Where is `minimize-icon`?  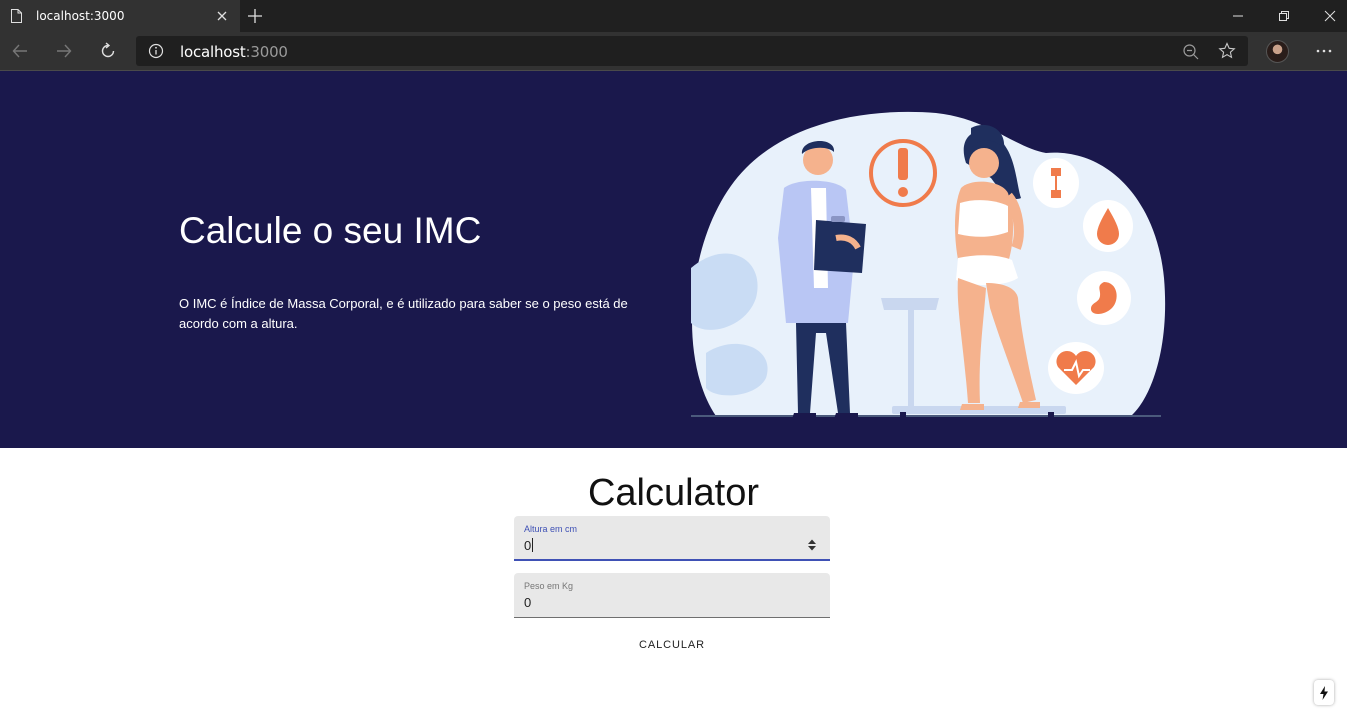 minimize-icon is located at coordinates (1238, 16).